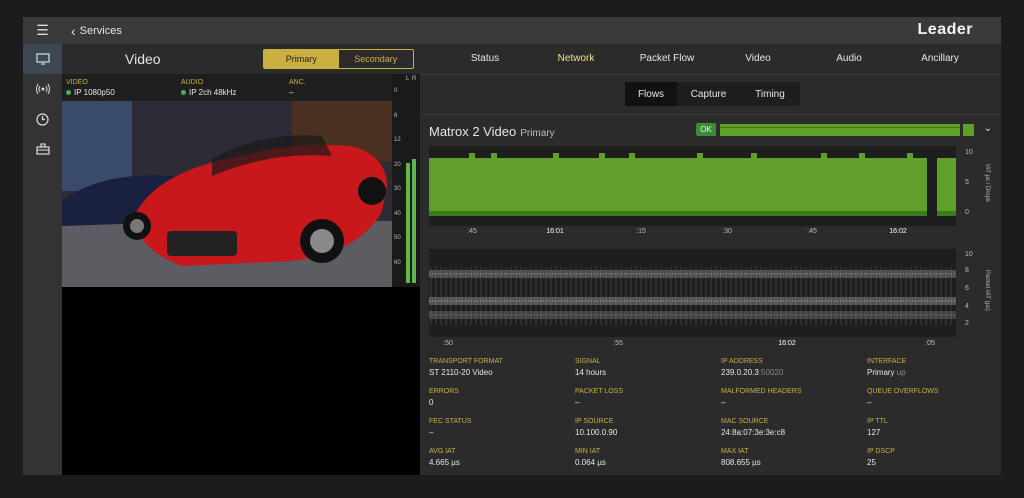 The width and height of the screenshot is (1024, 498). I want to click on top-bar: ☰ ‹ Services Leader, so click(512, 30).